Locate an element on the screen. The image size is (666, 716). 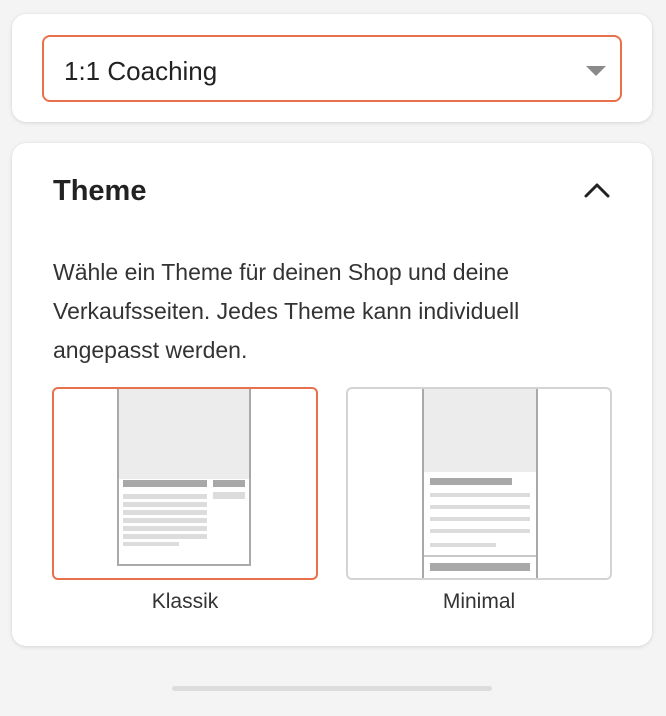
product-select: 1:1 Coaching is located at coordinates (332, 68).